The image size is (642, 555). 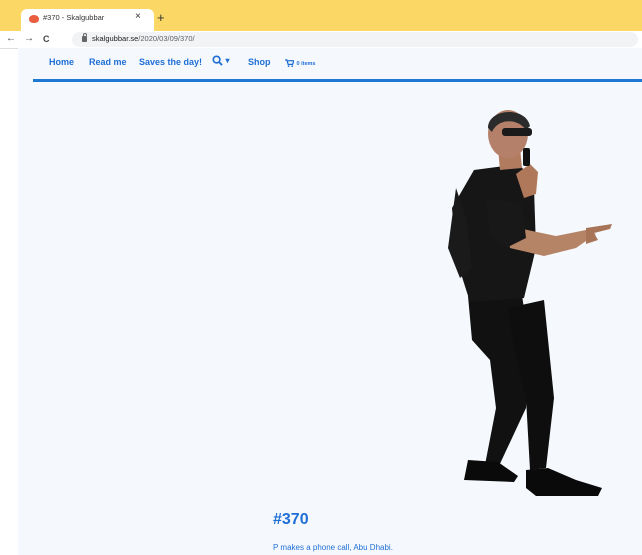 I want to click on search-menu: ▾, so click(x=221, y=60).